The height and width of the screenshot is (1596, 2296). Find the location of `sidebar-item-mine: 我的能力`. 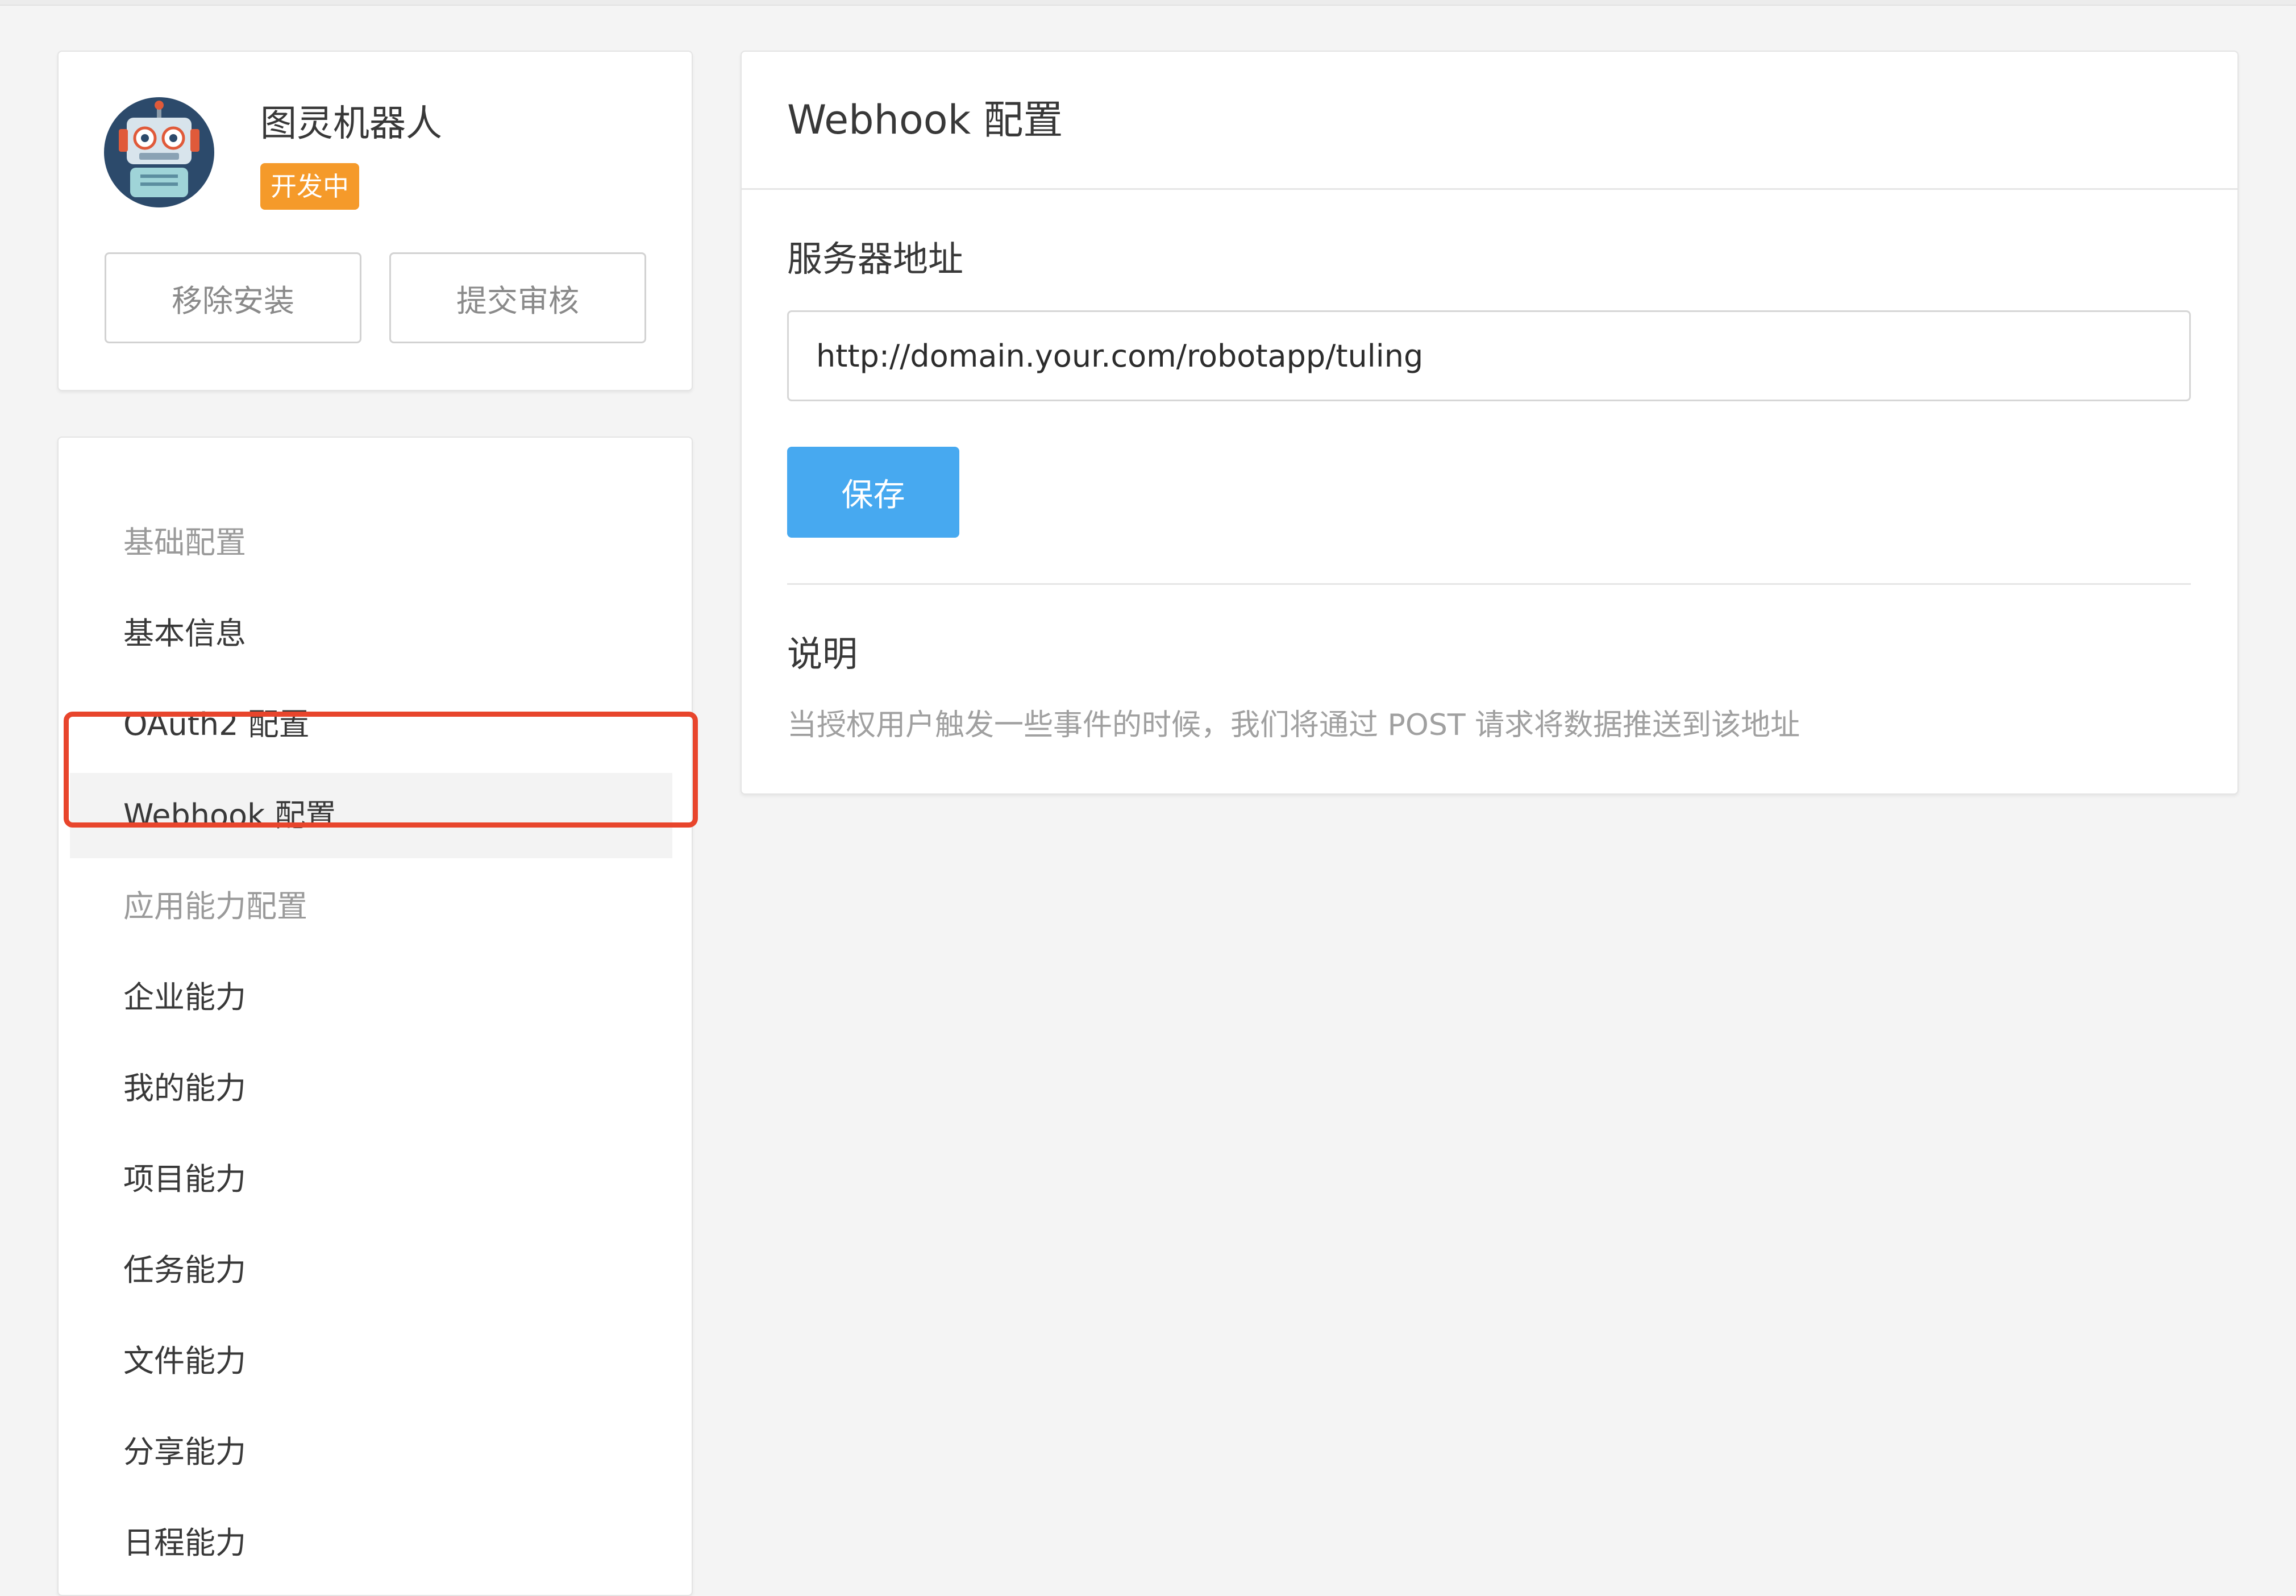

sidebar-item-mine: 我的能力 is located at coordinates (365, 1088).